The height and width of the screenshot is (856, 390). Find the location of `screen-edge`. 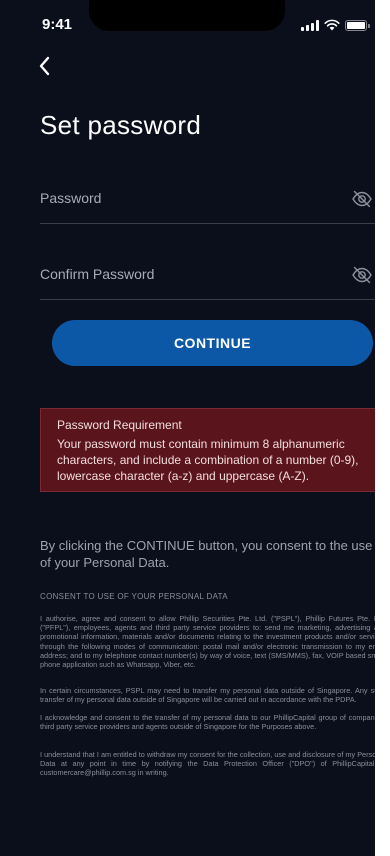

screen-edge is located at coordinates (382, 428).